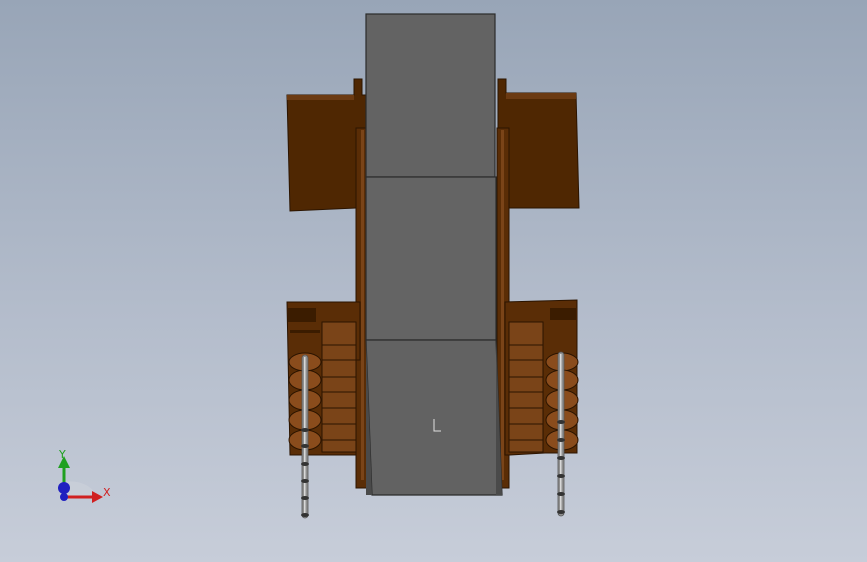  What do you see at coordinates (434, 417) in the screenshot?
I see `core-block-bottom` at bounding box center [434, 417].